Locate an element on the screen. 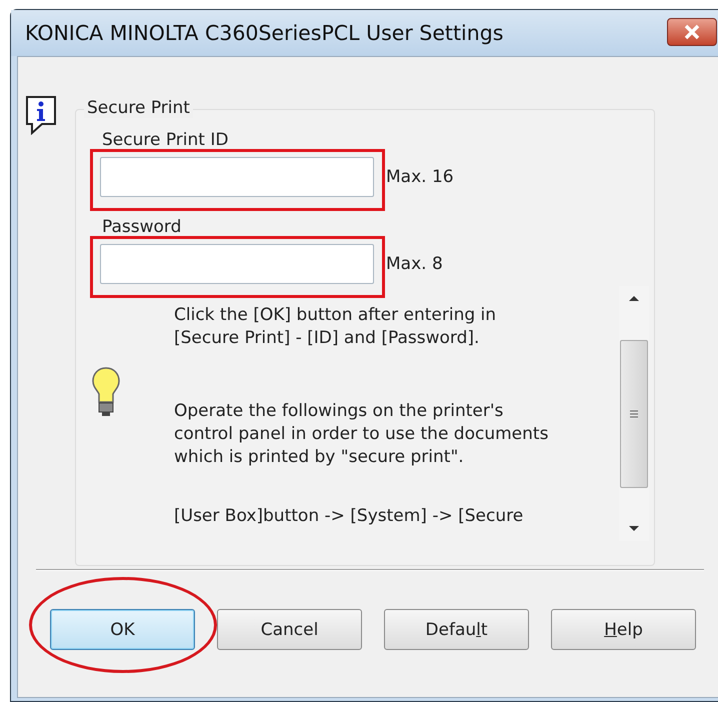 This screenshot has height=702, width=718. close-icon is located at coordinates (692, 32).